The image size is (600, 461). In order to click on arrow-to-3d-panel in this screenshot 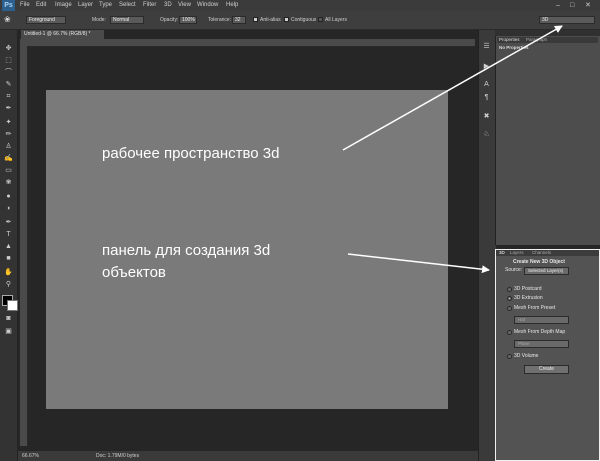, I will do `click(418, 263)`.